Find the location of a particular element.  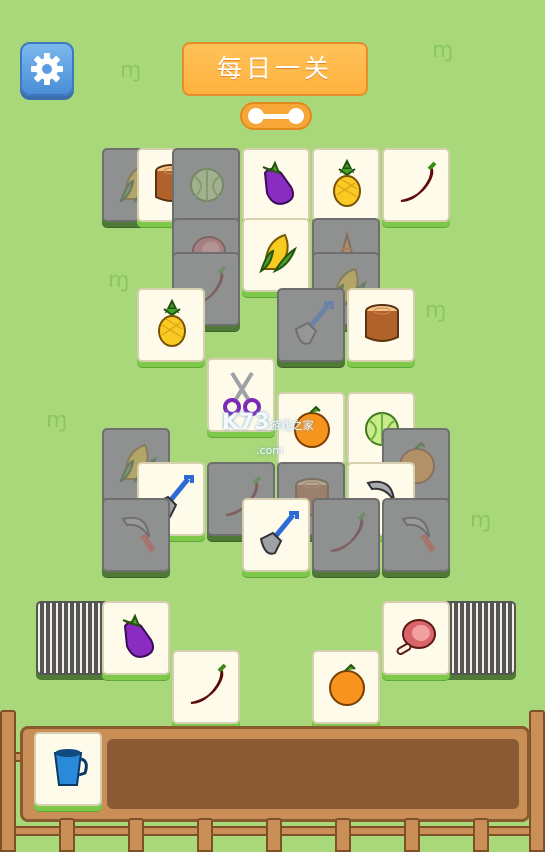

side-tile-chili is located at coordinates (206, 687).